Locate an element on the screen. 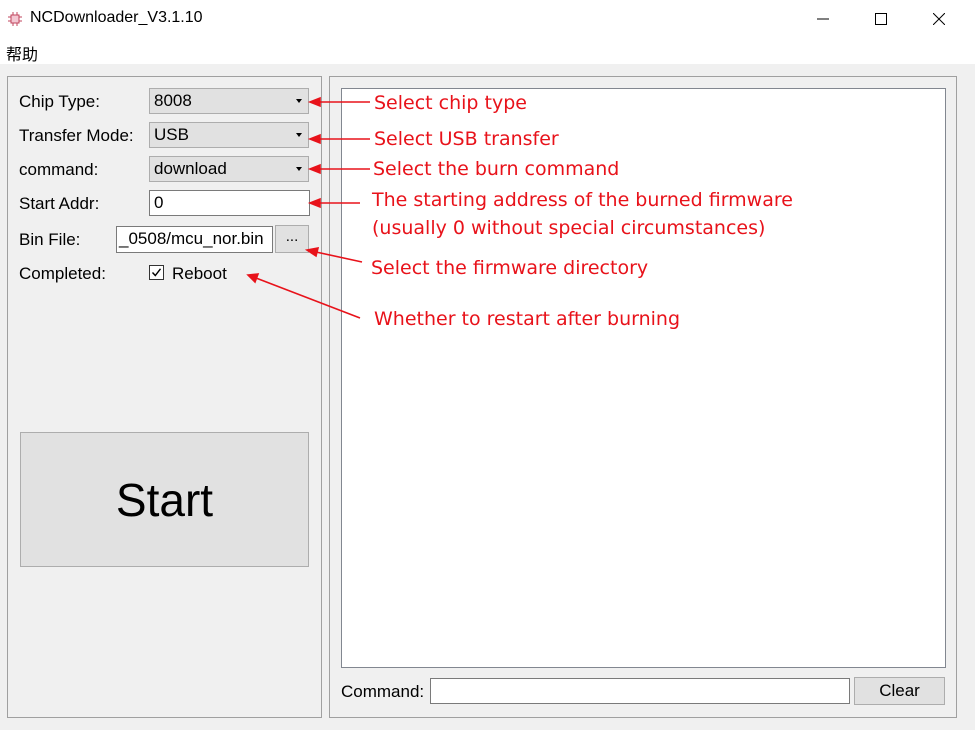 Image resolution: width=975 pixels, height=730 pixels. annotation-command: Select the burn command is located at coordinates (496, 169).